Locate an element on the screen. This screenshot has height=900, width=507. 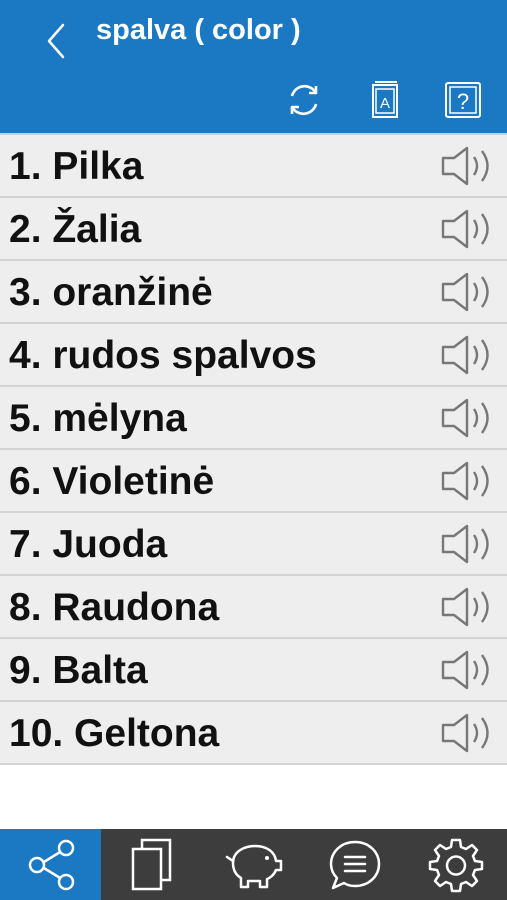
bottom-tab-bar is located at coordinates (253, 864).